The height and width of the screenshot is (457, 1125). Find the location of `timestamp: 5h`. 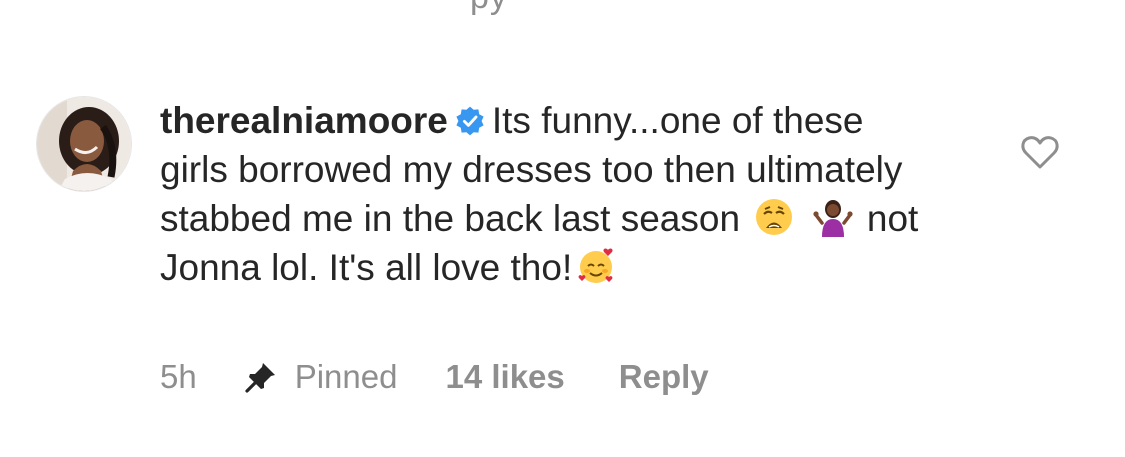

timestamp: 5h is located at coordinates (178, 376).